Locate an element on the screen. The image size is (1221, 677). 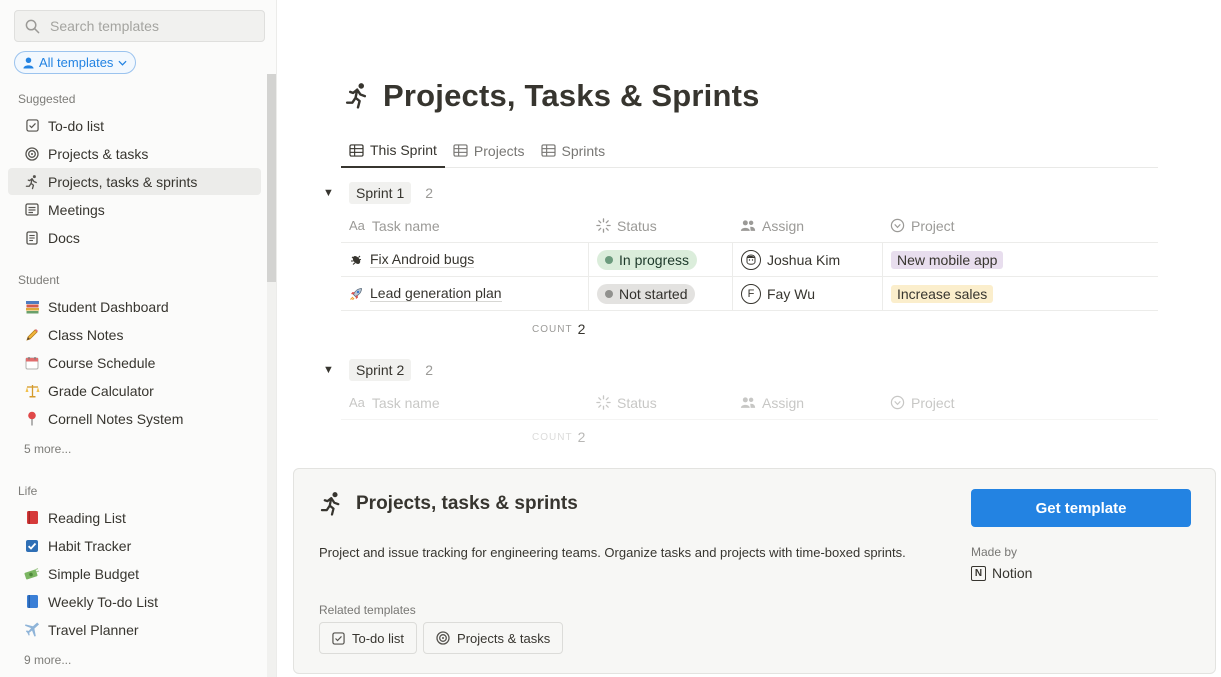
table-header-row: Aa Task name Status Assign Project is located at coordinates (749, 403).